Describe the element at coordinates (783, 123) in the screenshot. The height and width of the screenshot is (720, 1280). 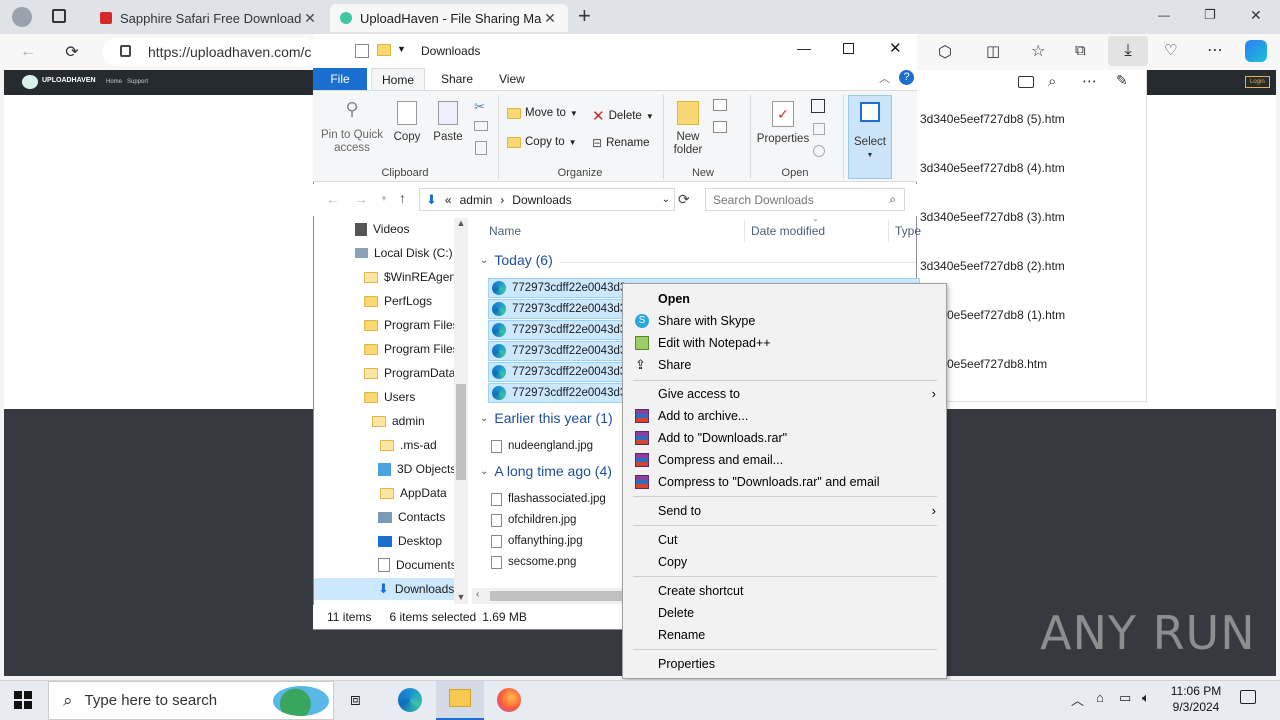
I see `properties-button: ✓ Properties` at that location.